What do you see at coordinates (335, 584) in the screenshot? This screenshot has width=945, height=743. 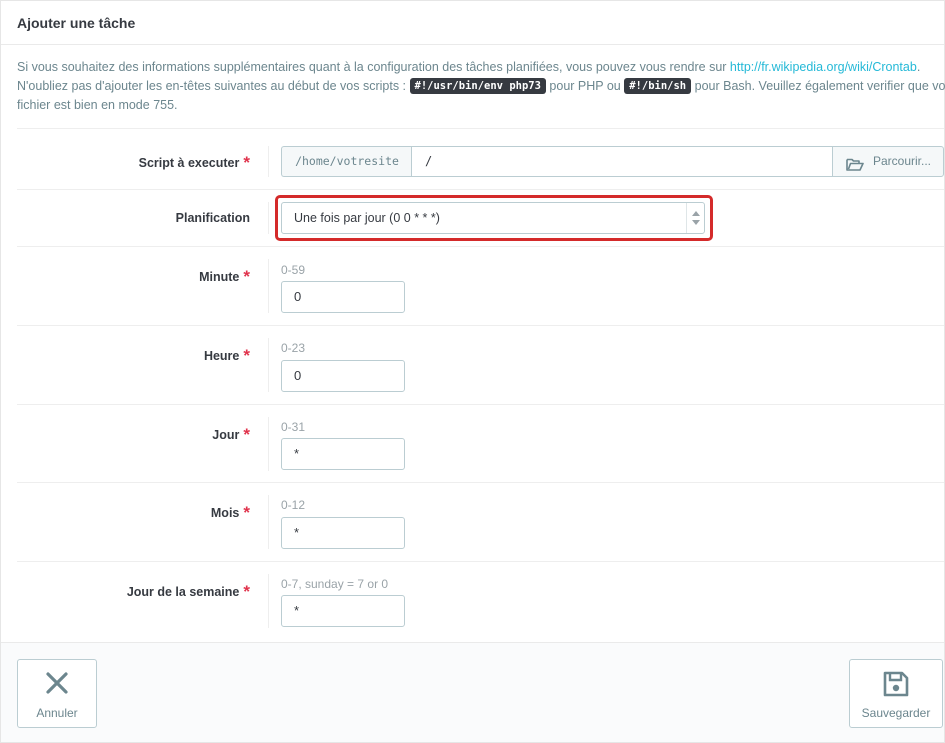 I see `jour-semaine-hint: 0-7, sunday = 7 or 0` at bounding box center [335, 584].